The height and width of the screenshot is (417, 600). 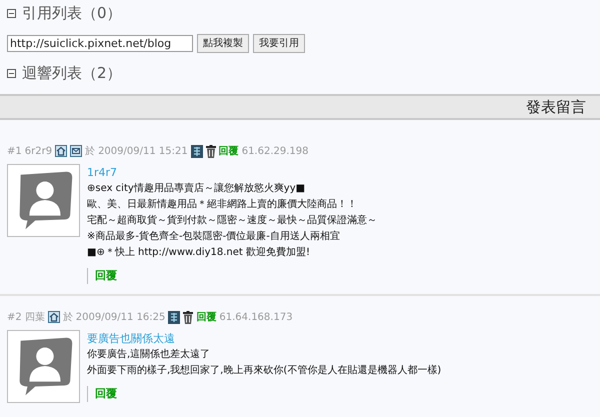 What do you see at coordinates (222, 205) in the screenshot?
I see `comment-text: 歐、美、日最新情趣用品＊絕非網路上賣的廉價大陸商品！！` at bounding box center [222, 205].